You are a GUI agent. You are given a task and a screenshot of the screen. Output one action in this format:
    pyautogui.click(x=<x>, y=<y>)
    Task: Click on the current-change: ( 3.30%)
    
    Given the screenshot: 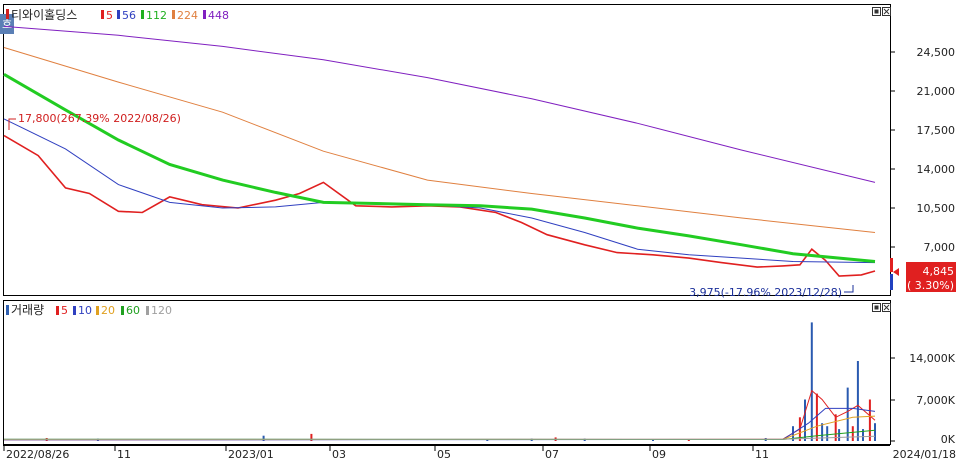 What is the action you would take?
    pyautogui.click(x=930, y=285)
    